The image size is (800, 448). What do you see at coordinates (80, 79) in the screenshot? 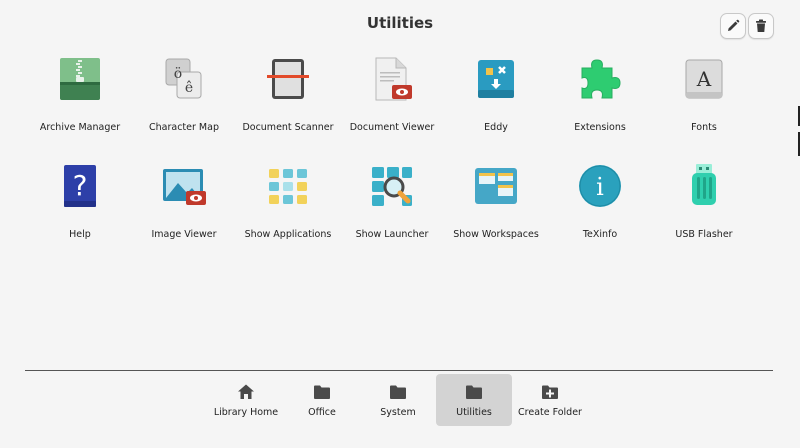
I see `archive-icon` at bounding box center [80, 79].